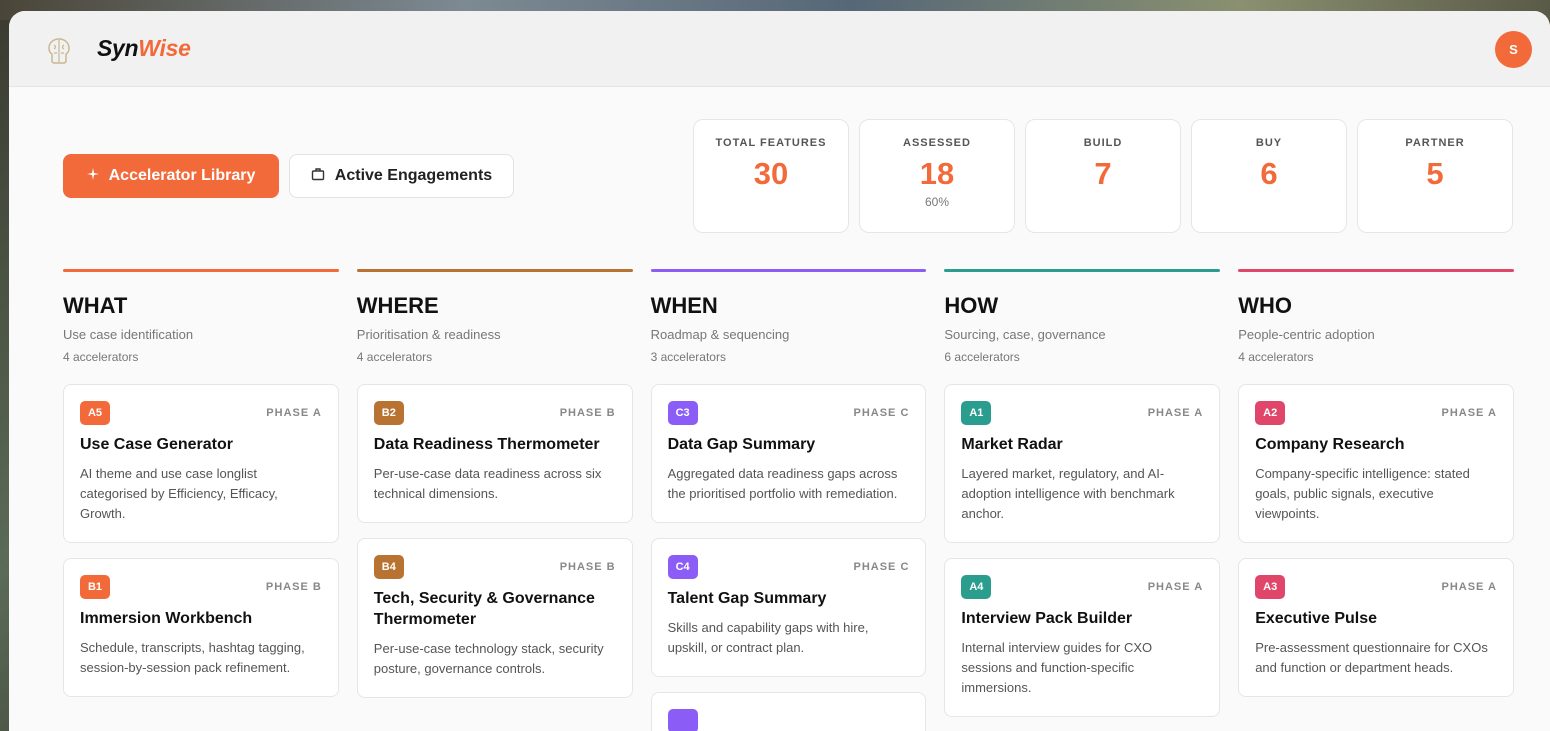 The image size is (1550, 731). Describe the element at coordinates (982, 357) in the screenshot. I see `column-count: 6 accelerators` at that location.